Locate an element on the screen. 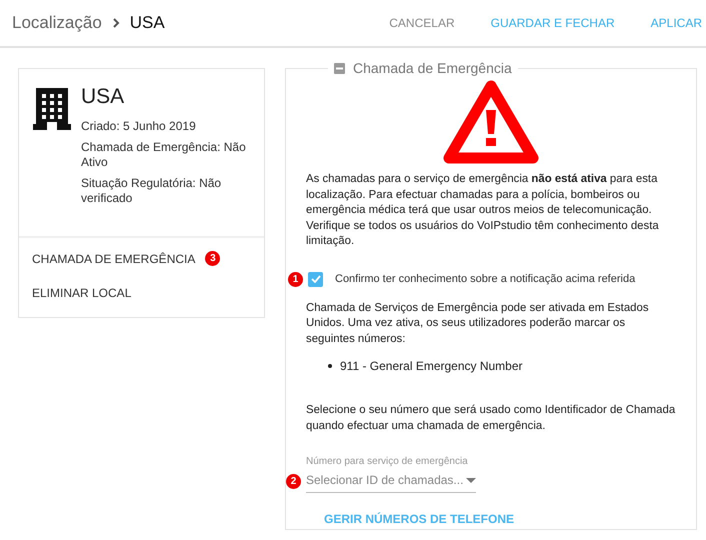 This screenshot has height=540, width=706. manage-numbers-link: GERIR NÚMEROS DE TELEFONE is located at coordinates (419, 519).